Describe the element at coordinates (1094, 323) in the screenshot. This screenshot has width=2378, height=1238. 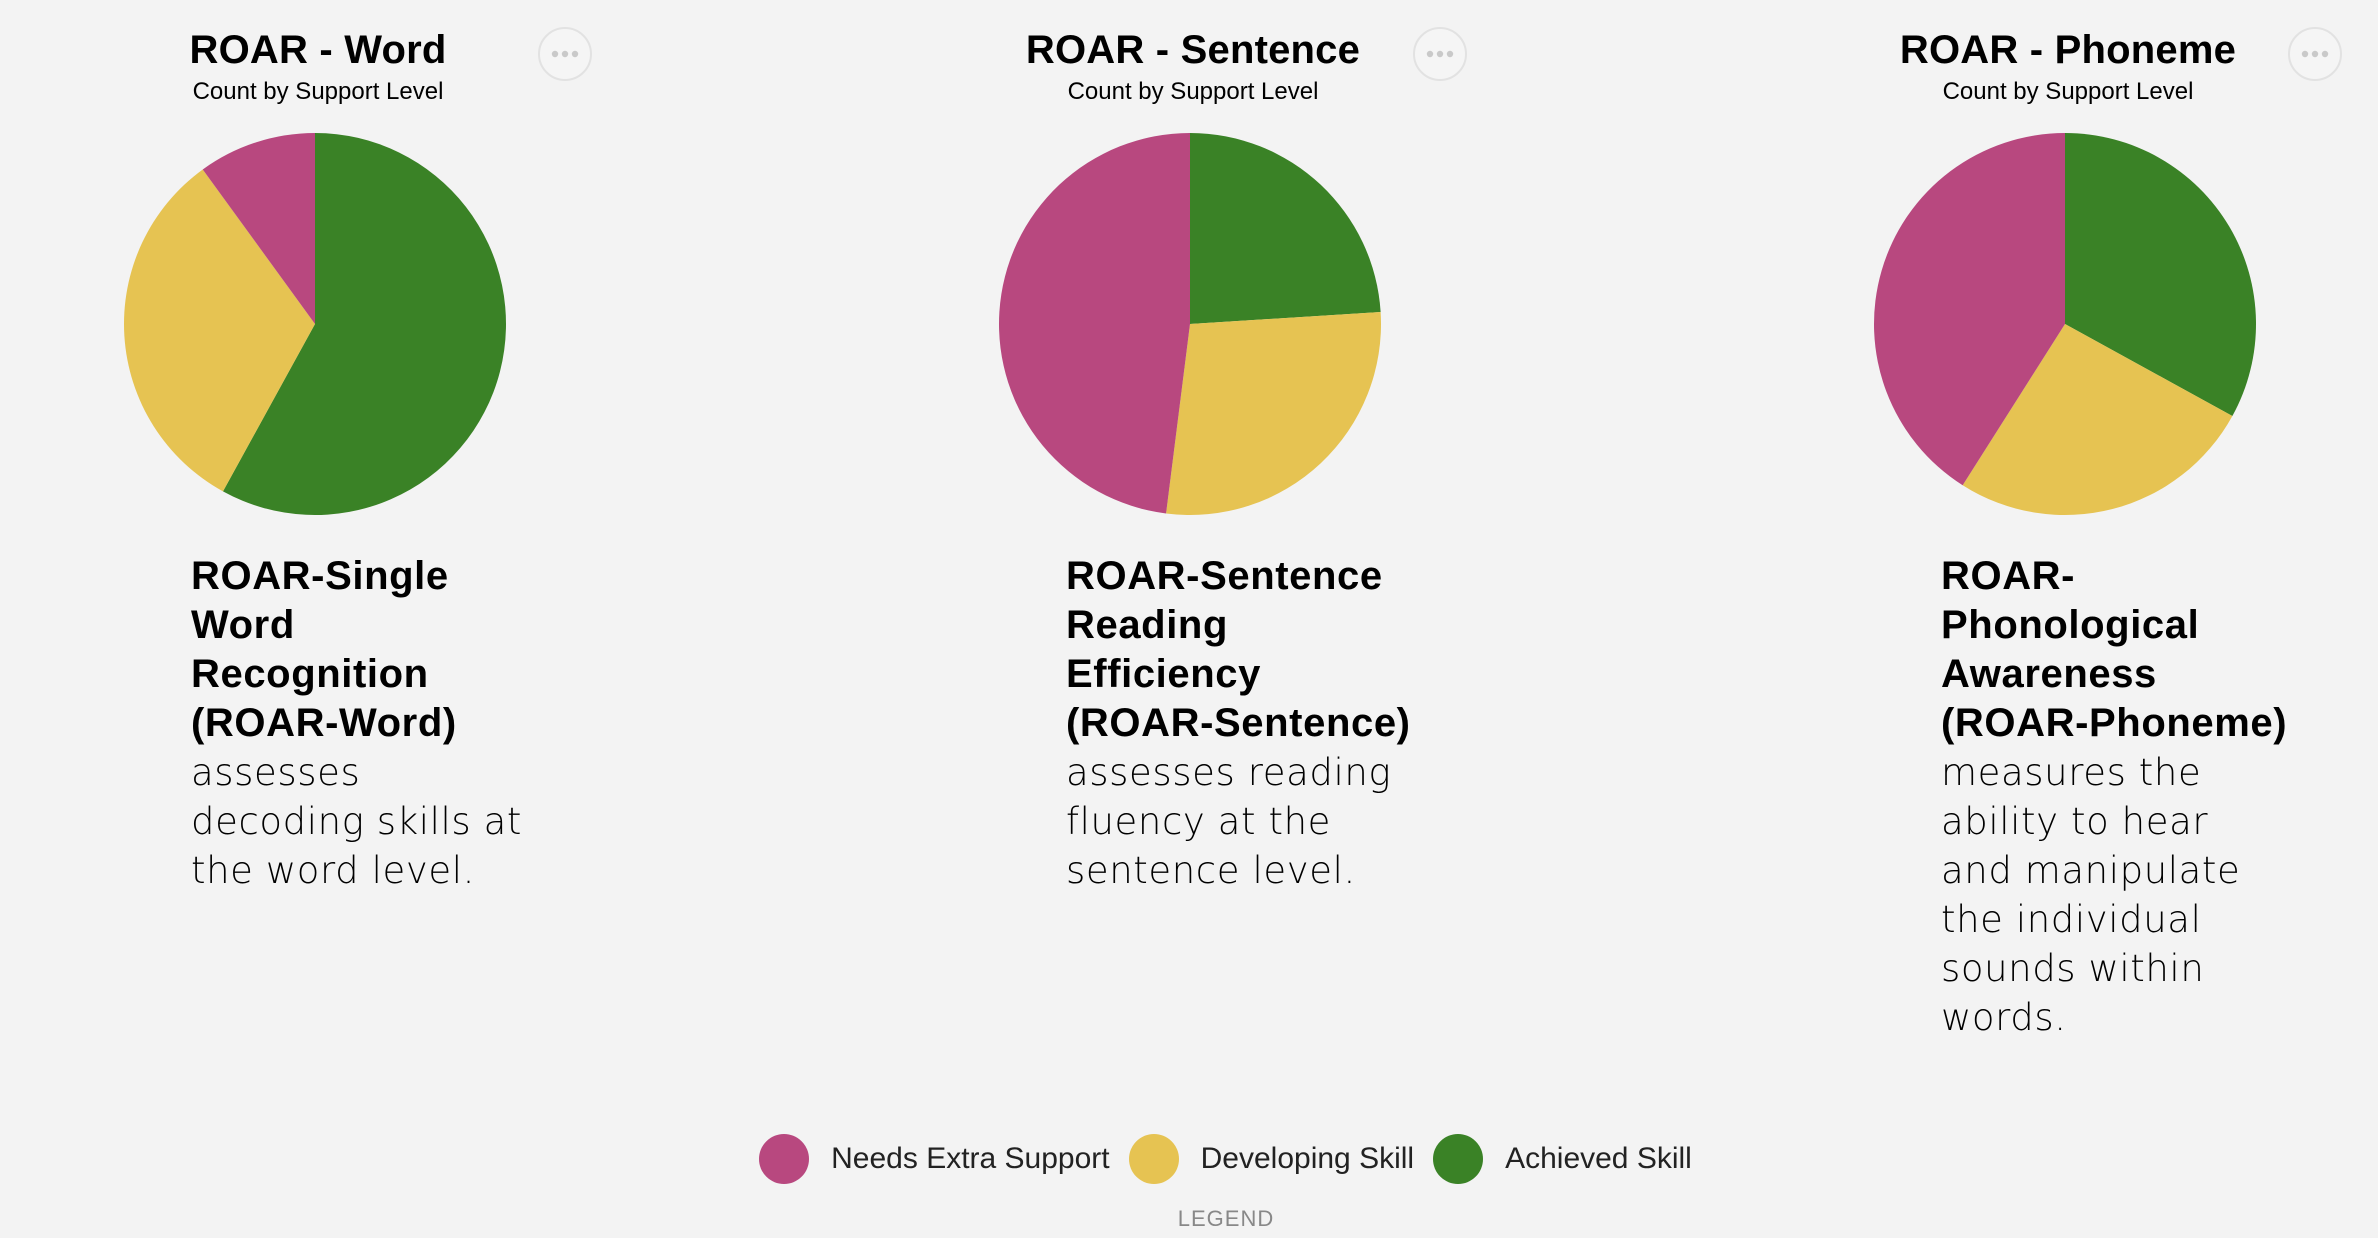
I see `pie-slice-needs-extra-support` at that location.